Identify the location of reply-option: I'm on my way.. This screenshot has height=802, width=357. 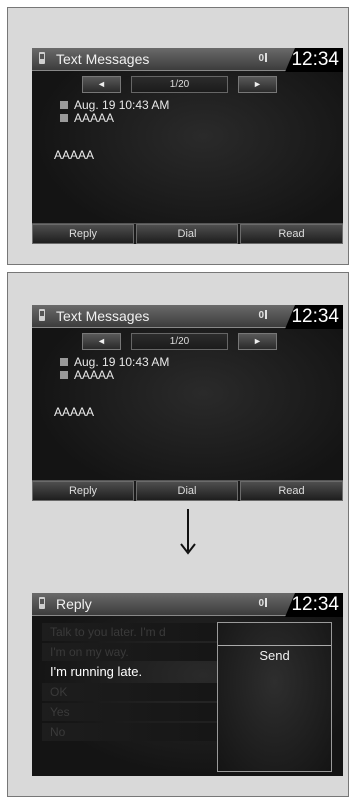
(140, 652).